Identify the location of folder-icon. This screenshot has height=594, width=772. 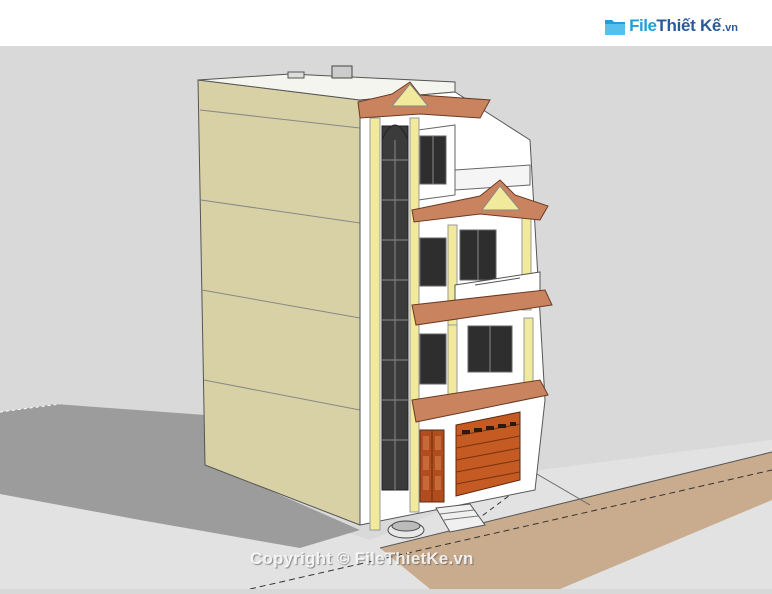
(615, 27).